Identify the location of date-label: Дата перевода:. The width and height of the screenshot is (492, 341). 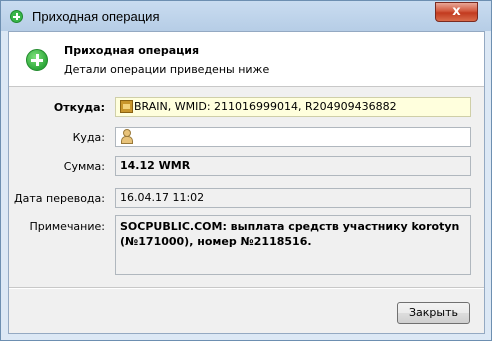
(59, 198).